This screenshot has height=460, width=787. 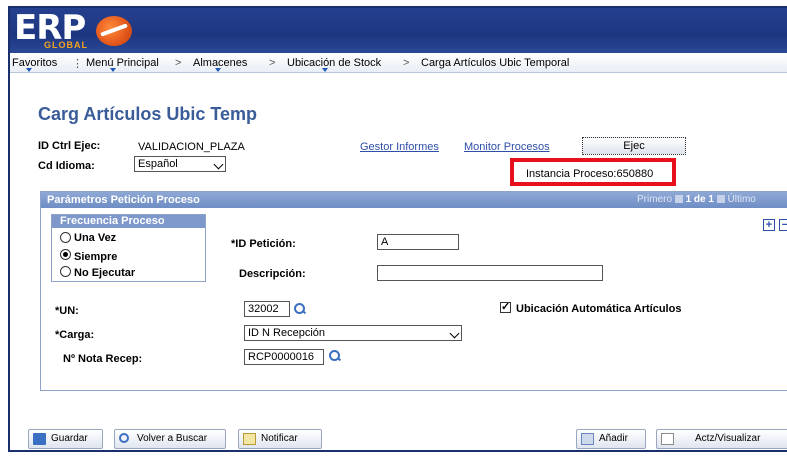 What do you see at coordinates (75, 29) in the screenshot?
I see `erp-global-logo: ERP GLOBAL` at bounding box center [75, 29].